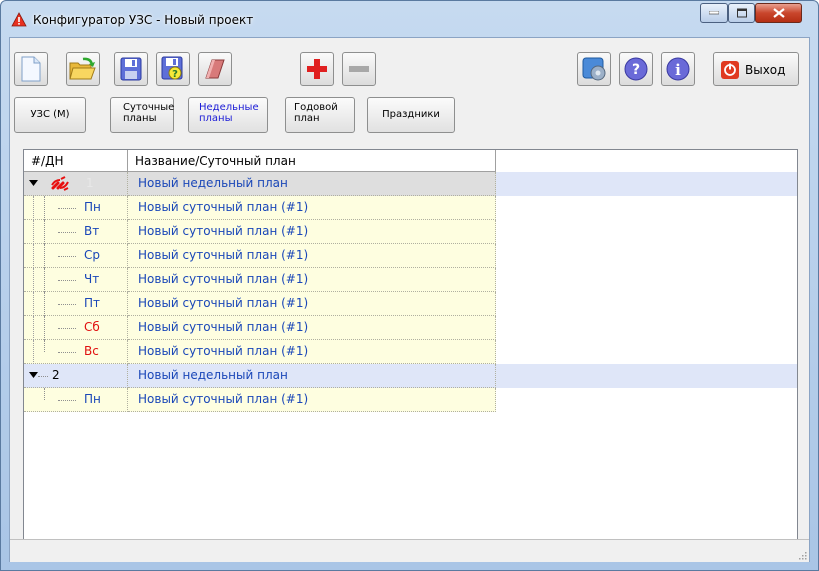  I want to click on daily-label-2: планы, so click(140, 118).